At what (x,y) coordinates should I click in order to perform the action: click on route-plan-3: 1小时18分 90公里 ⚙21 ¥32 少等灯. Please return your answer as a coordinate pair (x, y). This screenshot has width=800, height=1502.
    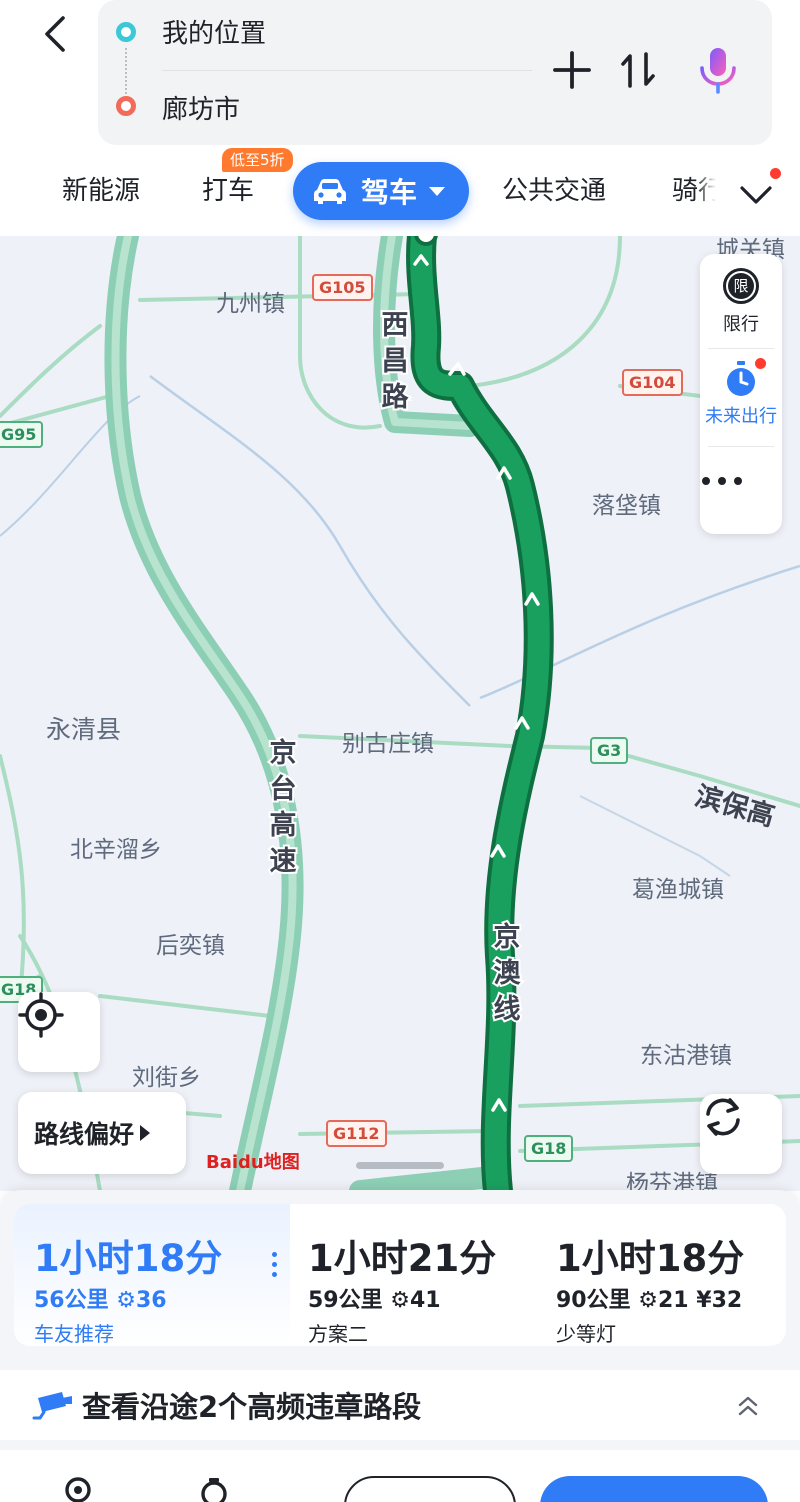
    Looking at the image, I should click on (670, 1275).